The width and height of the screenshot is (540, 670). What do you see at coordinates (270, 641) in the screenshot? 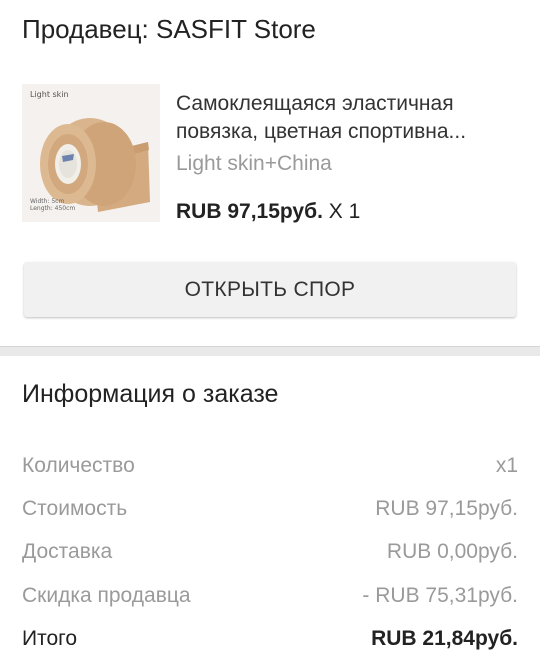
I see `total-row: Итого RUB 21,84руб.` at bounding box center [270, 641].